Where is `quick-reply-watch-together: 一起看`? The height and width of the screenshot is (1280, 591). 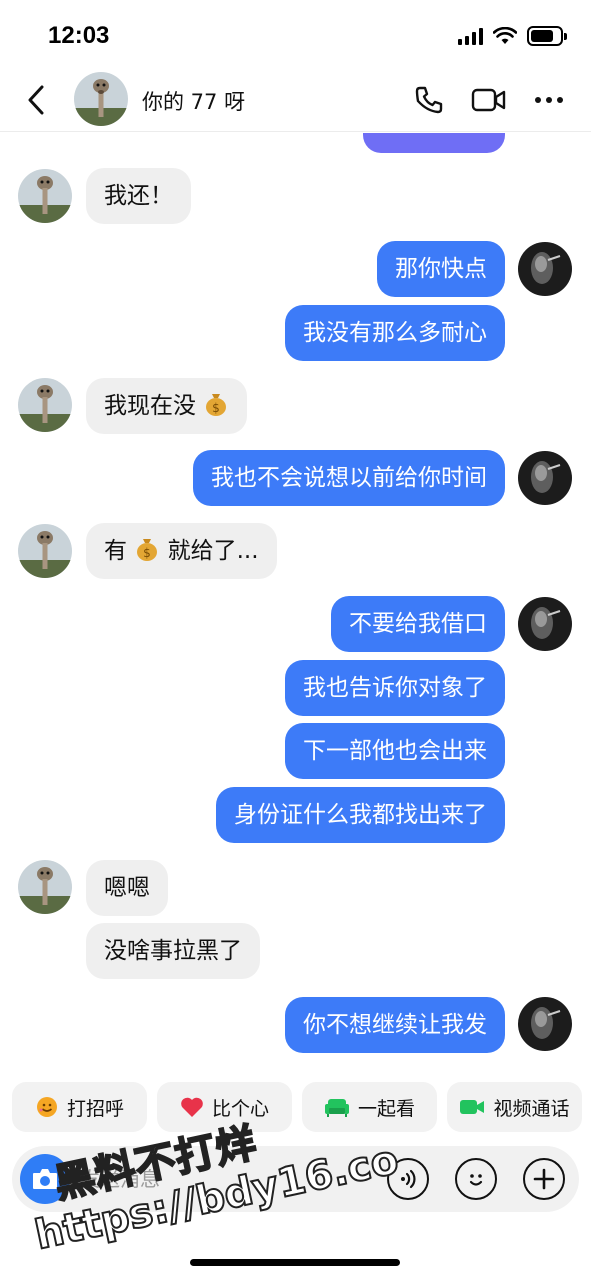
quick-reply-watch-together: 一起看 is located at coordinates (369, 1107).